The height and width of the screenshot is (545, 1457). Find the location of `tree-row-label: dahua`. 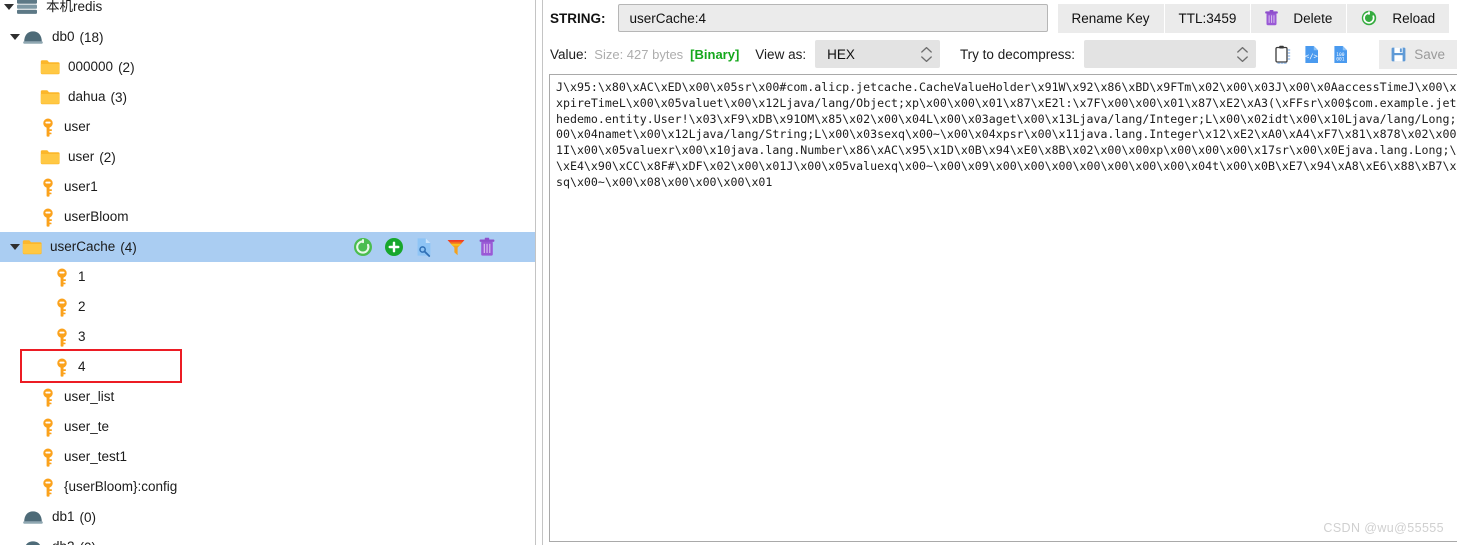

tree-row-label: dahua is located at coordinates (87, 97).